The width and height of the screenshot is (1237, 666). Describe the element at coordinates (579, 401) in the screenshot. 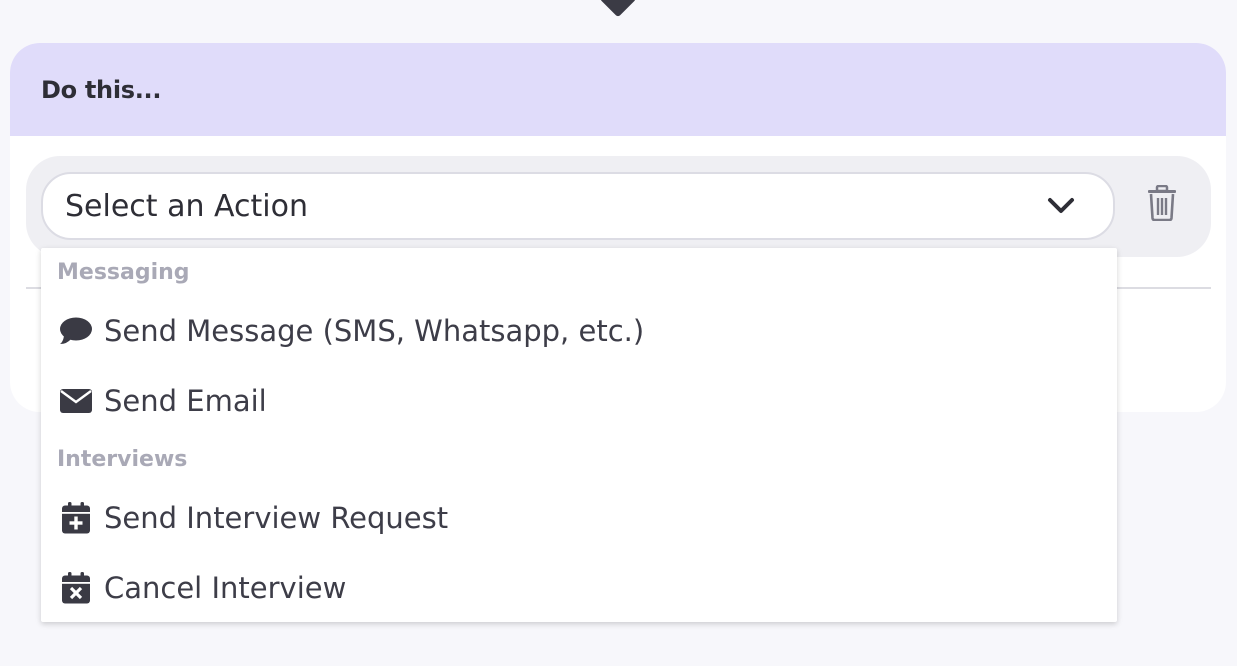

I see `menu-item-send-email: Send Email` at that location.